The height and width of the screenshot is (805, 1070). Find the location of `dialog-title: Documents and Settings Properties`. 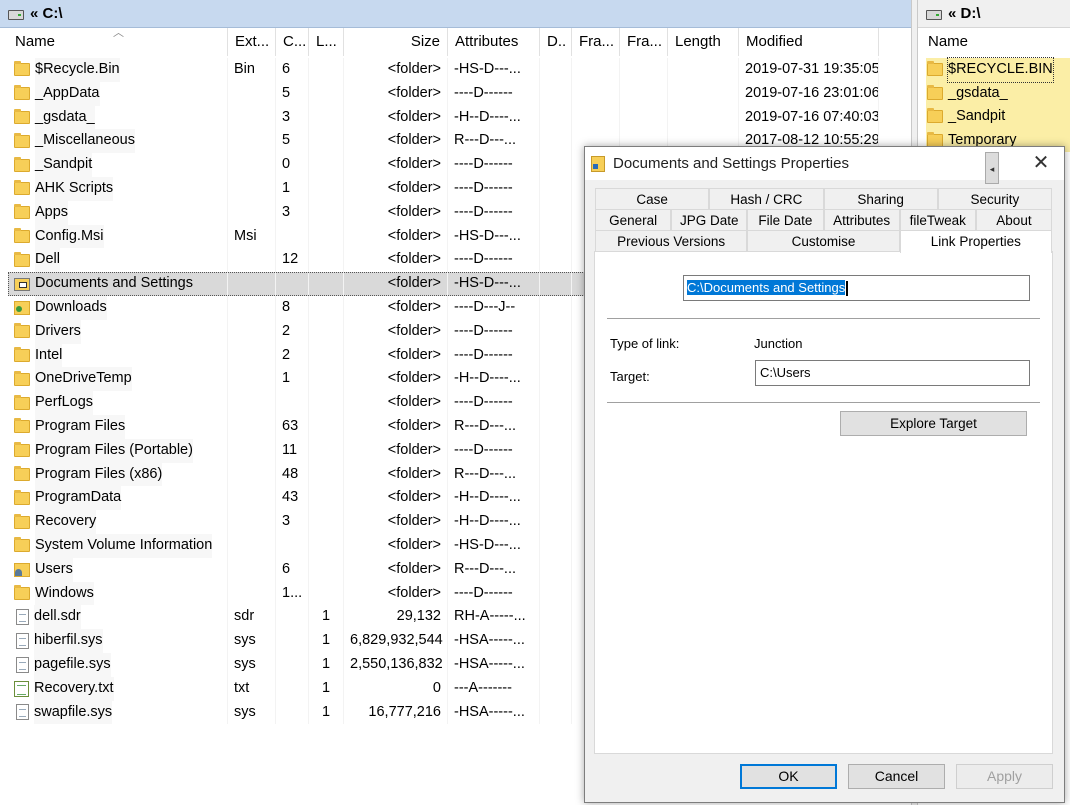

dialog-title: Documents and Settings Properties is located at coordinates (731, 163).